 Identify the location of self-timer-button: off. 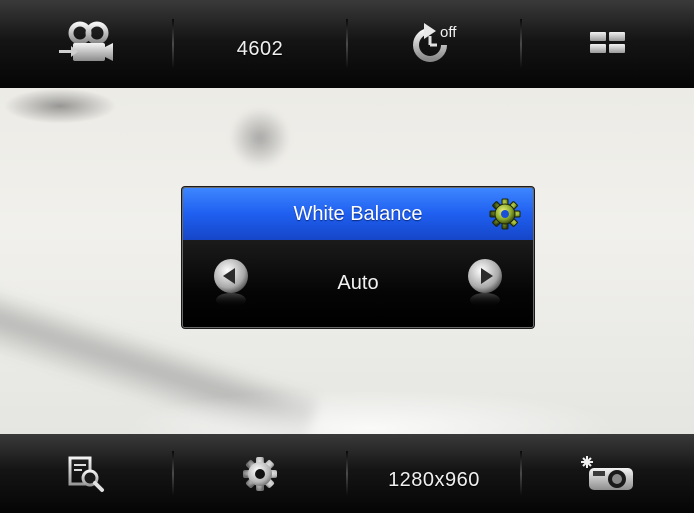
(434, 44).